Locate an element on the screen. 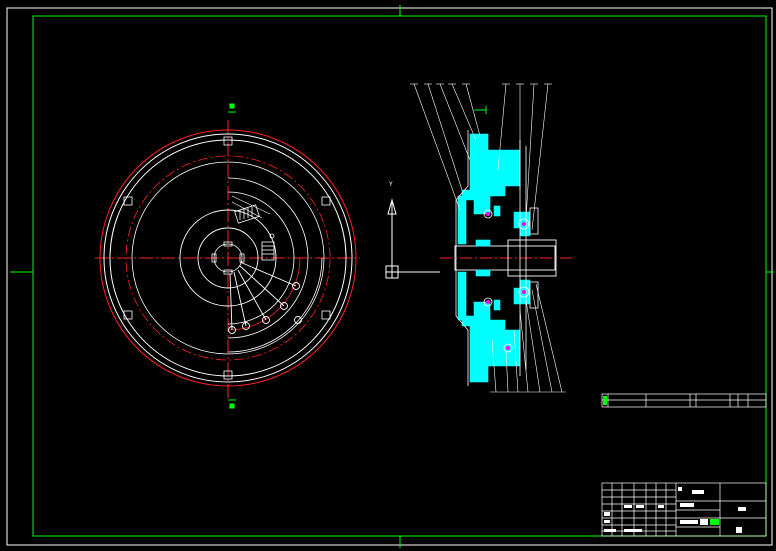 The width and height of the screenshot is (776, 551). parts-list-row is located at coordinates (684, 400).